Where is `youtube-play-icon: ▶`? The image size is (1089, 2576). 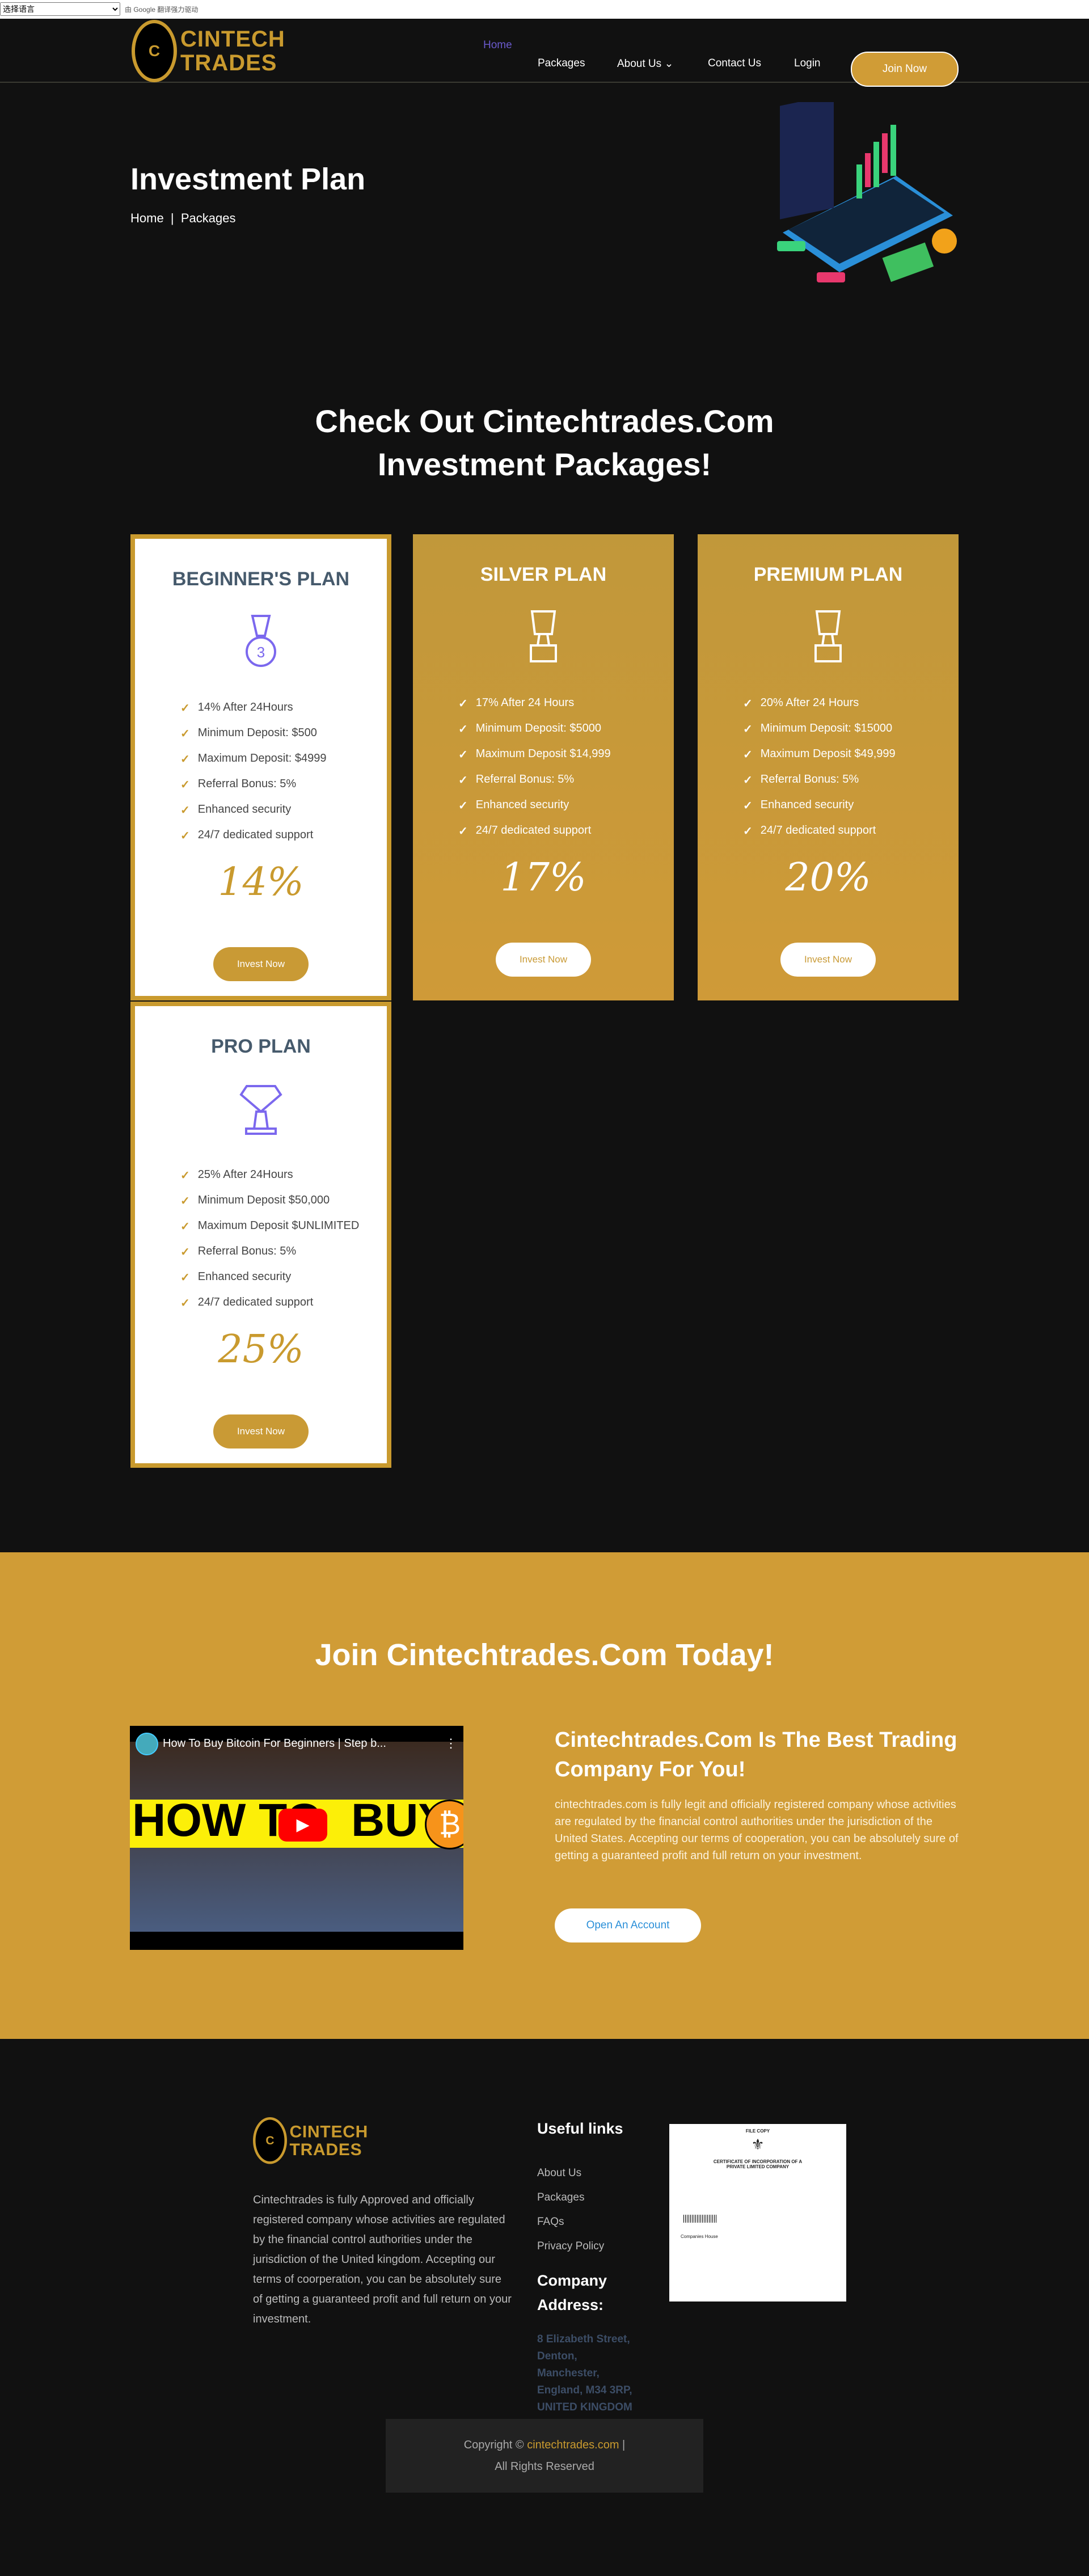
youtube-play-icon: ▶ is located at coordinates (302, 1825).